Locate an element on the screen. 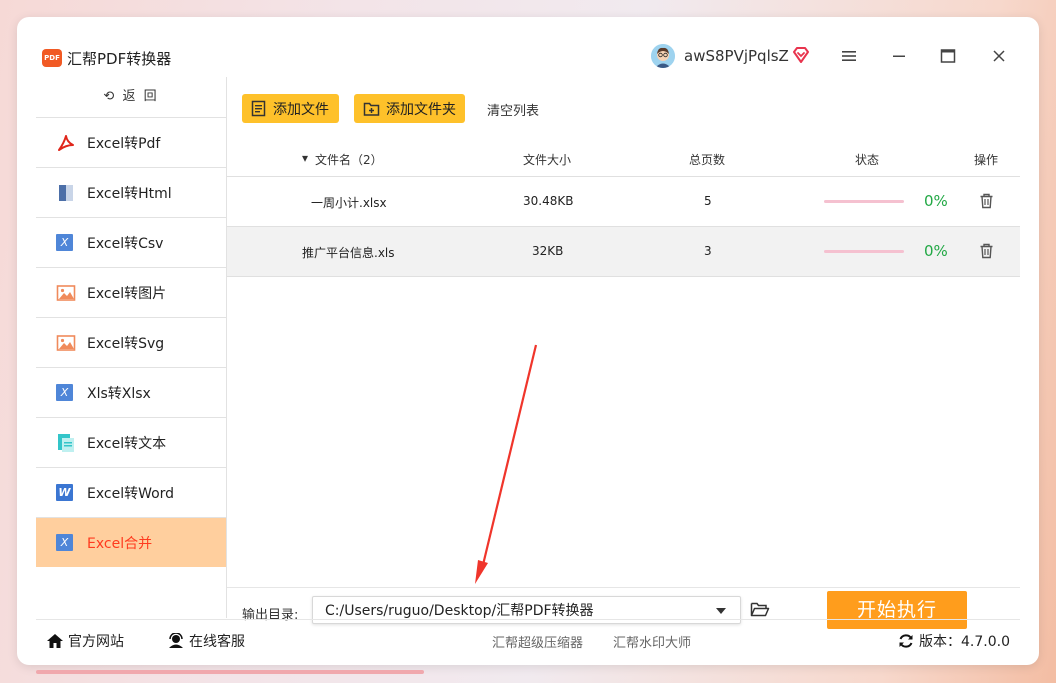 This screenshot has height=683, width=1056. column-header-action: 操作 is located at coordinates (986, 160).